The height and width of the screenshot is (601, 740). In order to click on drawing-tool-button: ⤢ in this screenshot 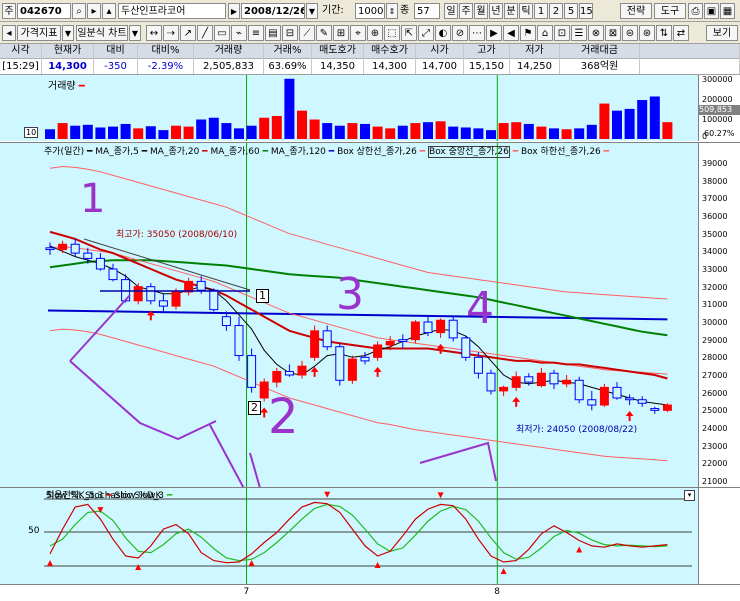, I will do `click(426, 33)`.